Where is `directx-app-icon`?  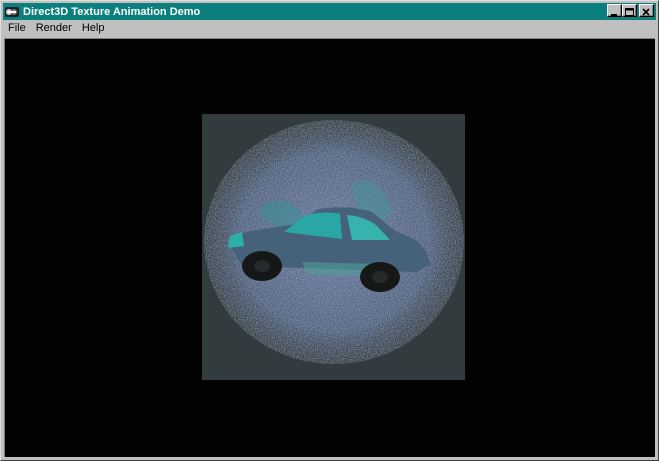
directx-app-icon is located at coordinates (12, 12).